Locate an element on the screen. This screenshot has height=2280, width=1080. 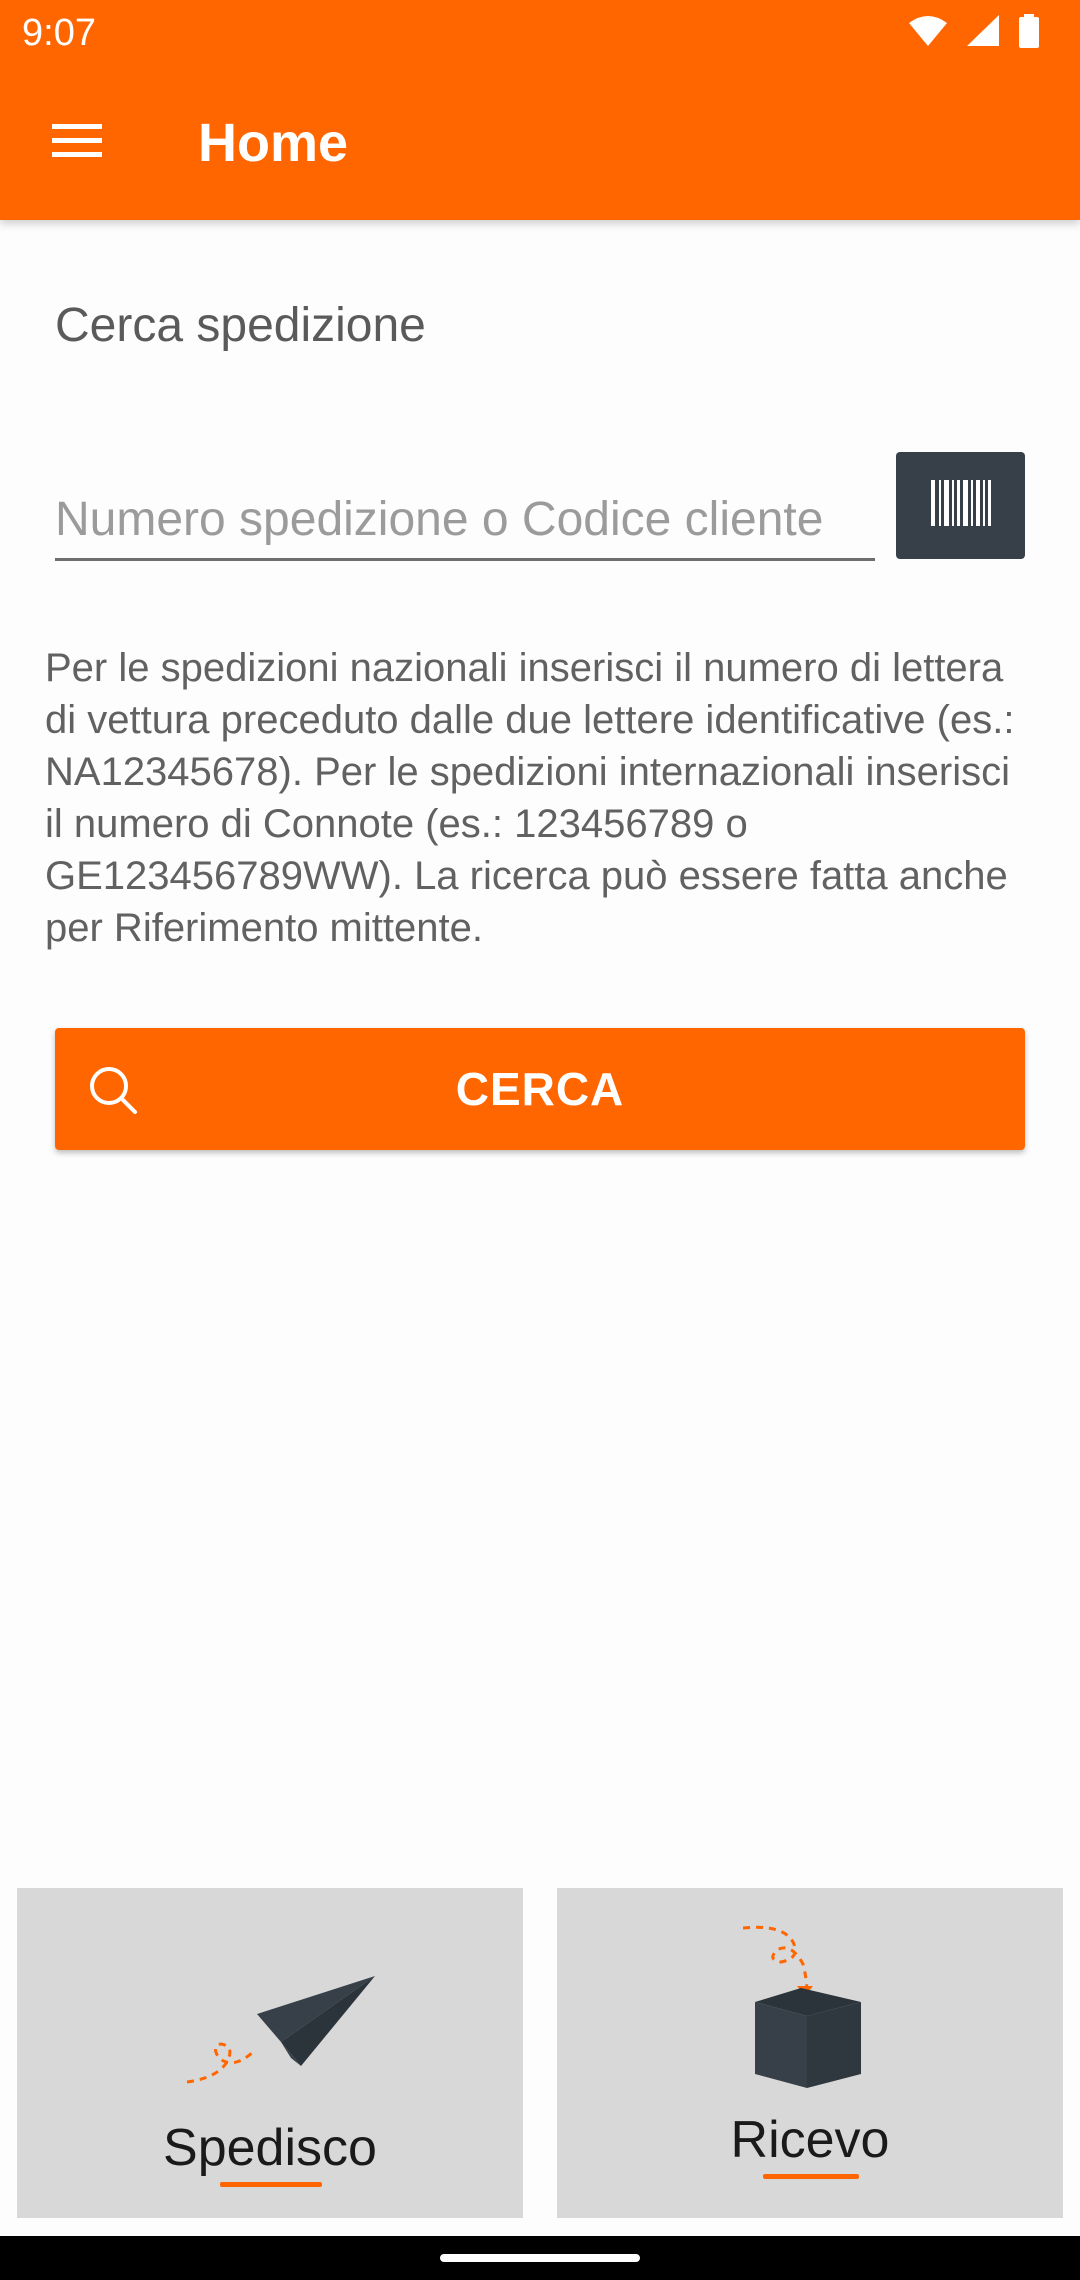
spedisco-label: Spedisco is located at coordinates (270, 2148).